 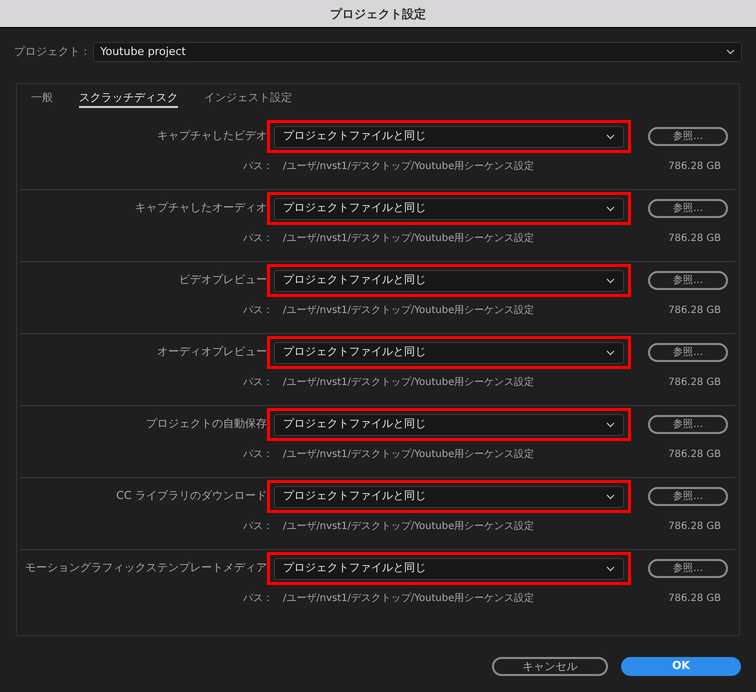 I want to click on tab: インジェスト設定, so click(x=248, y=99).